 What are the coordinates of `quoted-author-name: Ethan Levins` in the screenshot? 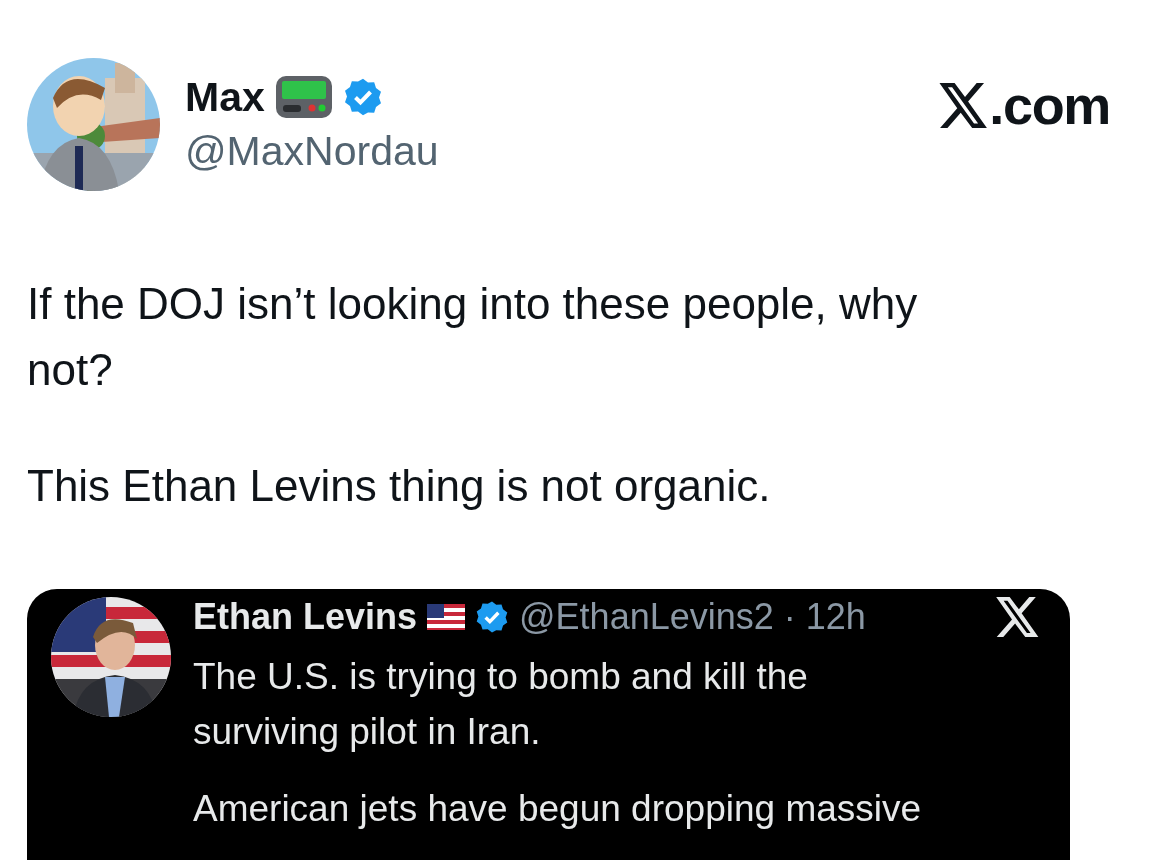 It's located at (305, 617).